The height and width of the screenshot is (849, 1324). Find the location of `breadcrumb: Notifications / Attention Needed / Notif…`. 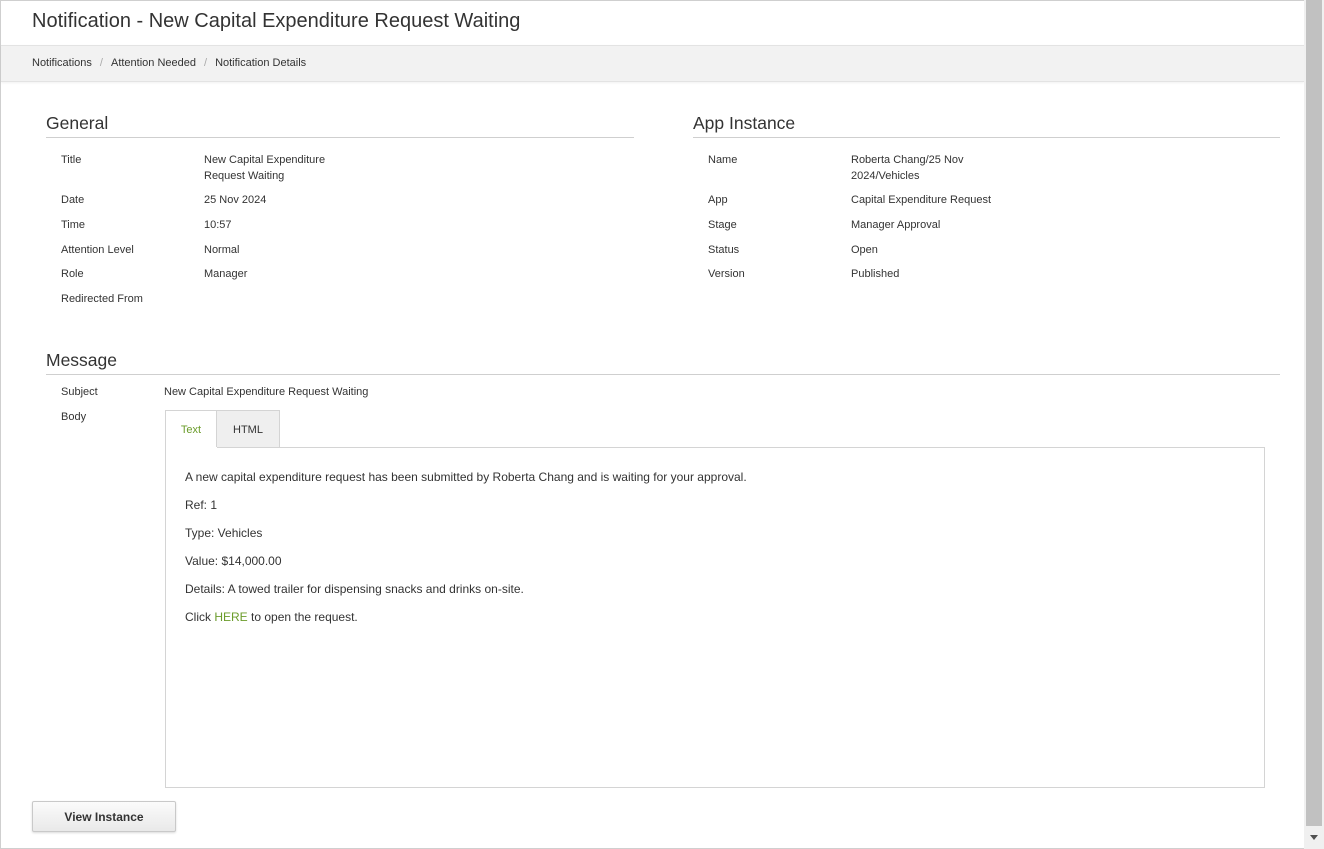

breadcrumb: Notifications / Attention Needed / Notif… is located at coordinates (169, 63).